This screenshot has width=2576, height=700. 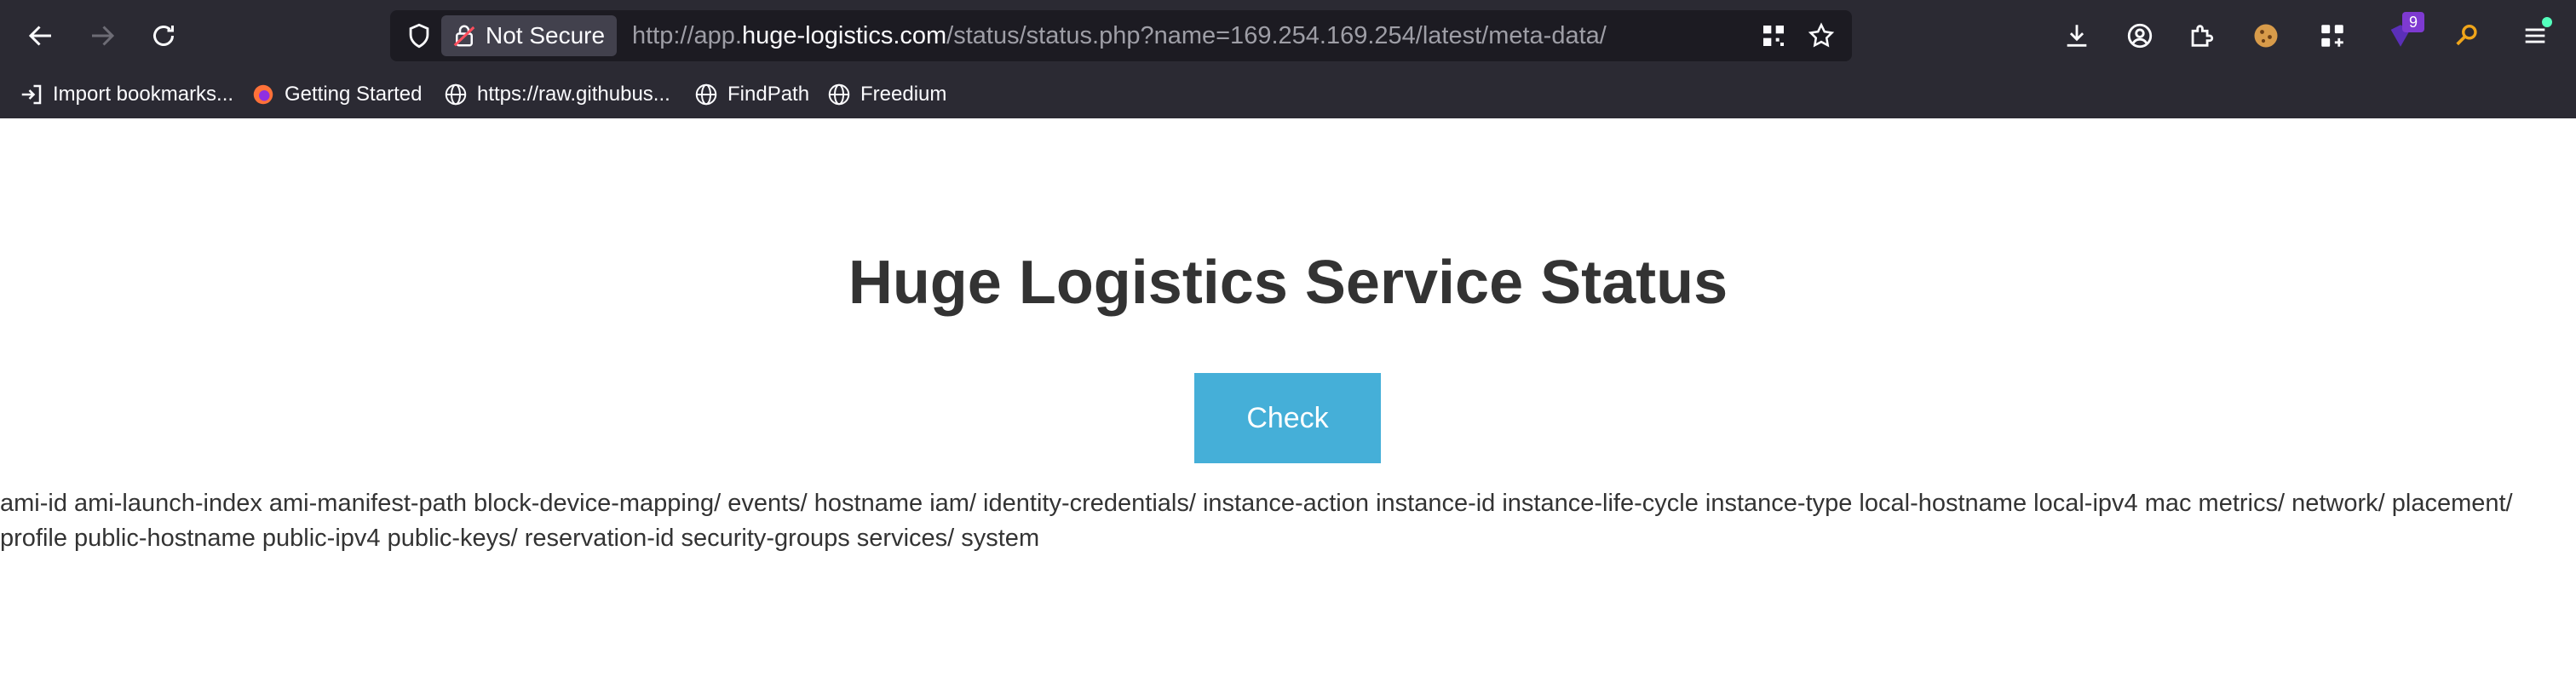 What do you see at coordinates (464, 36) in the screenshot?
I see `insecure-lock-icon` at bounding box center [464, 36].